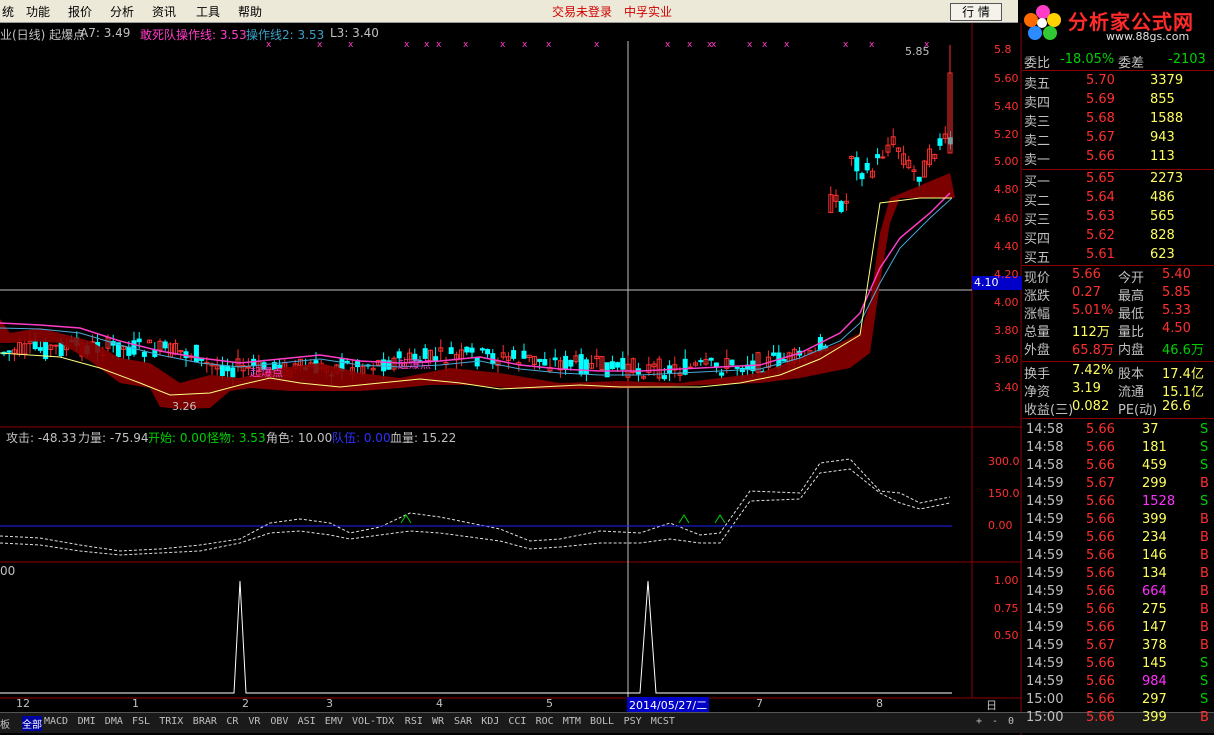 The height and width of the screenshot is (735, 1214). What do you see at coordinates (976, 12) in the screenshot?
I see `quote-button: 行 情` at bounding box center [976, 12].